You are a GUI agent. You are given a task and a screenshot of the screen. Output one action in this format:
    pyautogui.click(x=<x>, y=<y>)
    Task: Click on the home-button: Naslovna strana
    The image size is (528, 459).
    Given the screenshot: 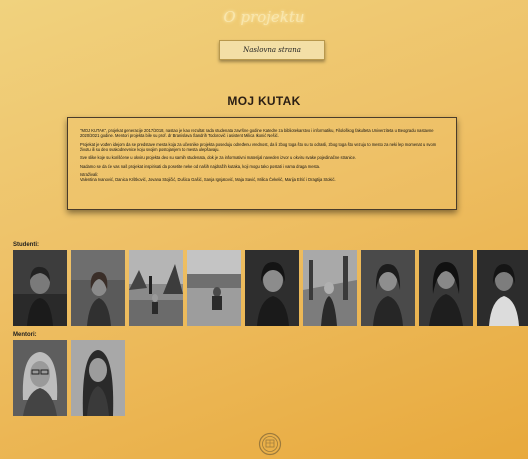 What is the action you would take?
    pyautogui.click(x=272, y=50)
    